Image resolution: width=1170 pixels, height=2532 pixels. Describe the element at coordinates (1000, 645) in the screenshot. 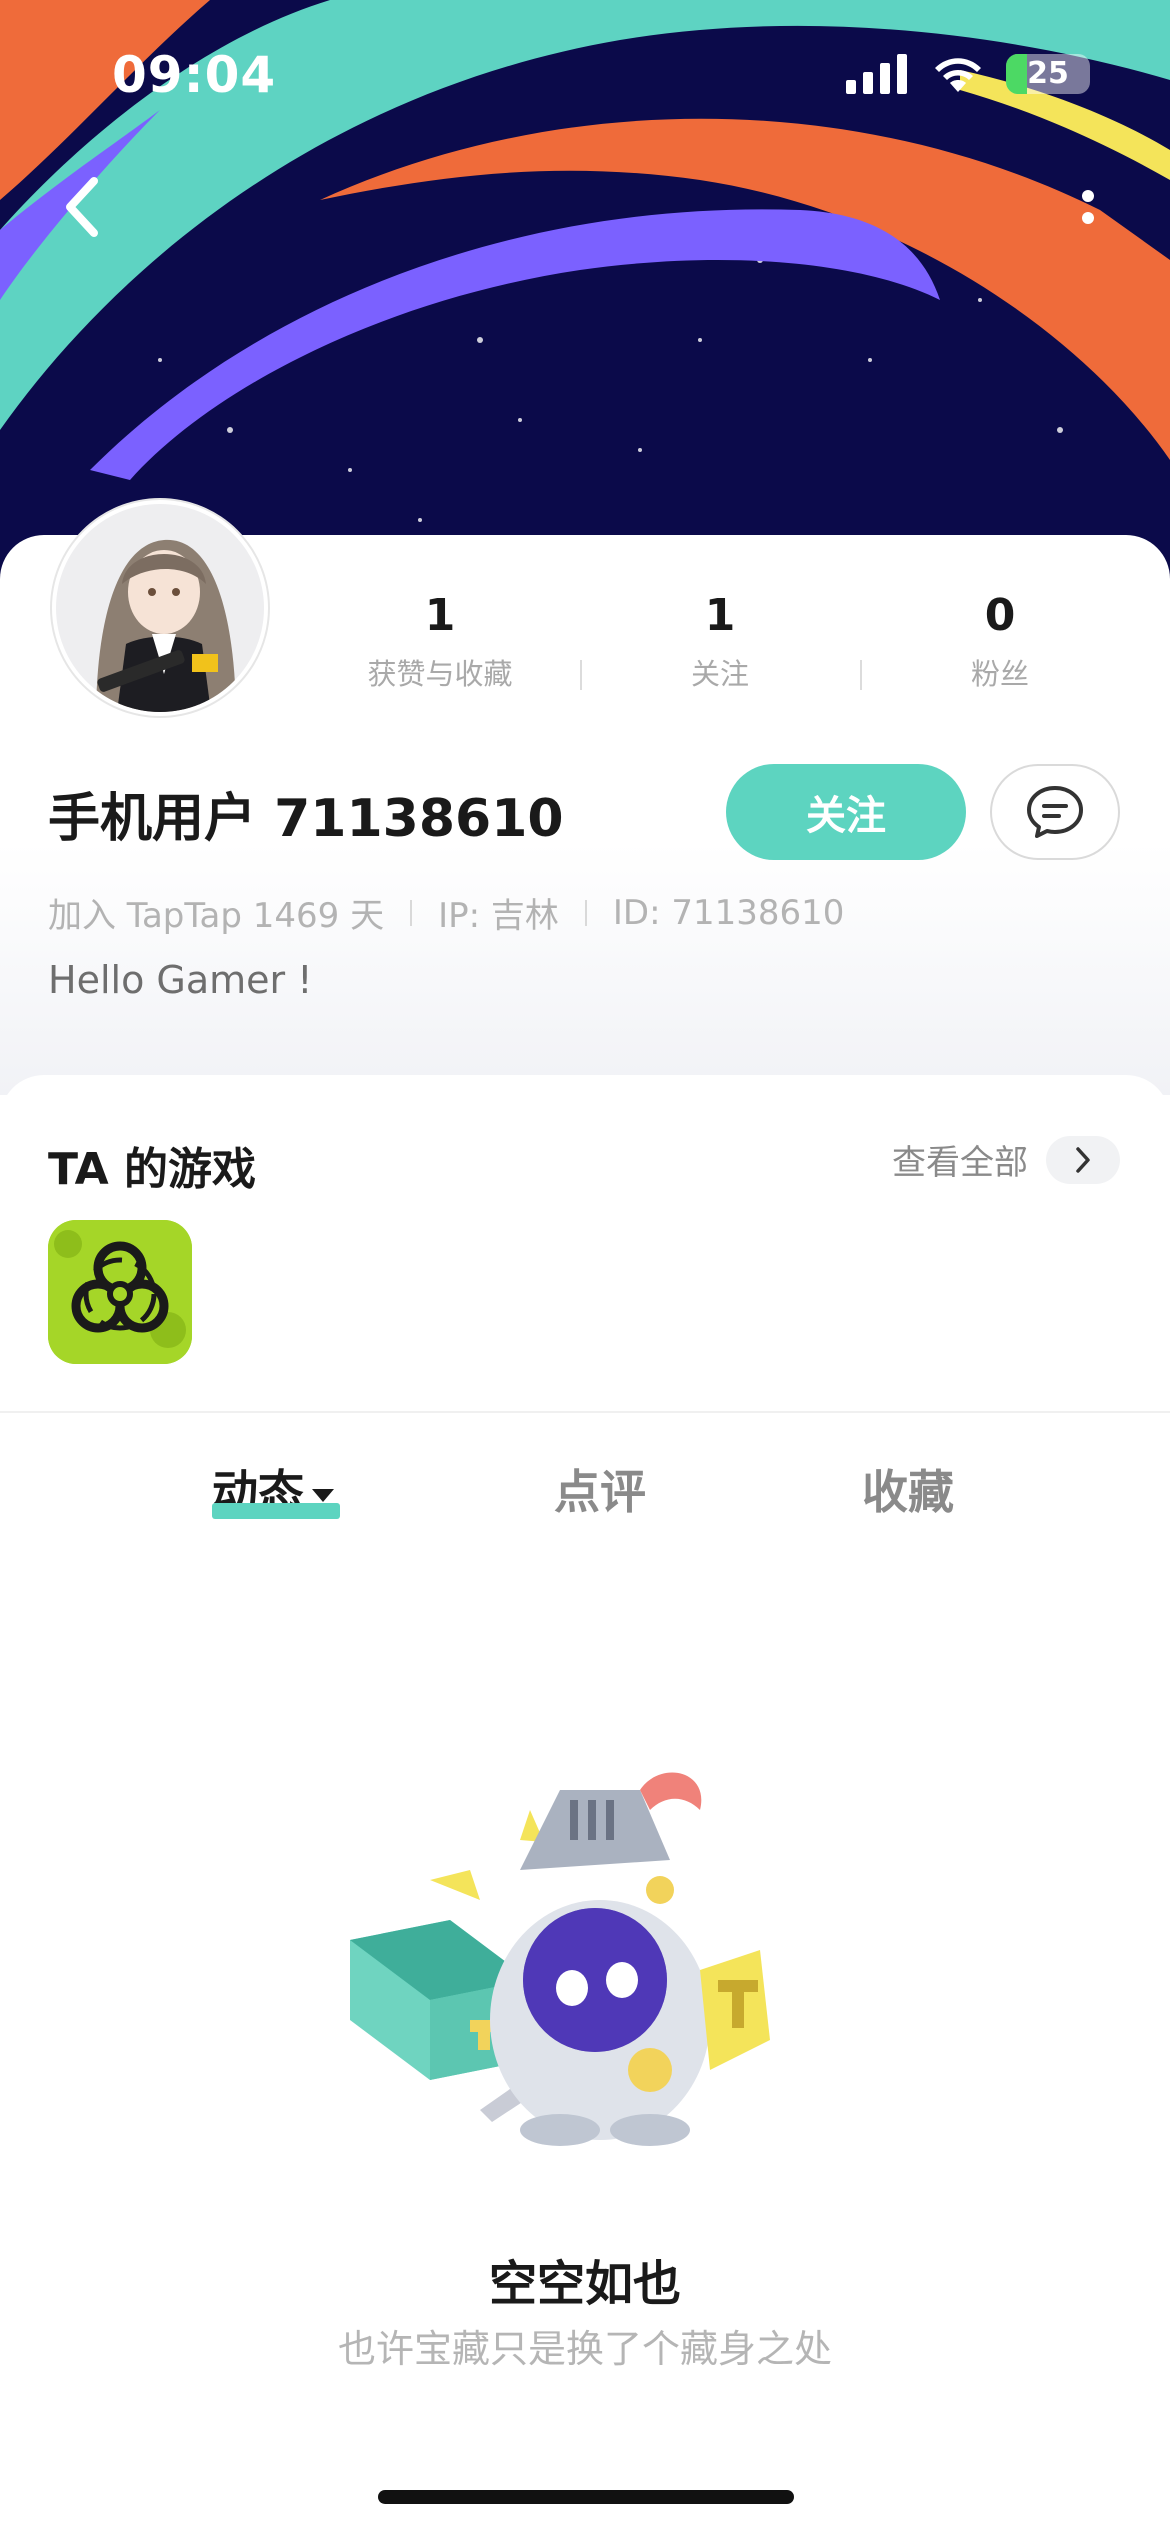

I see `stat-followers: 0 粉丝` at that location.